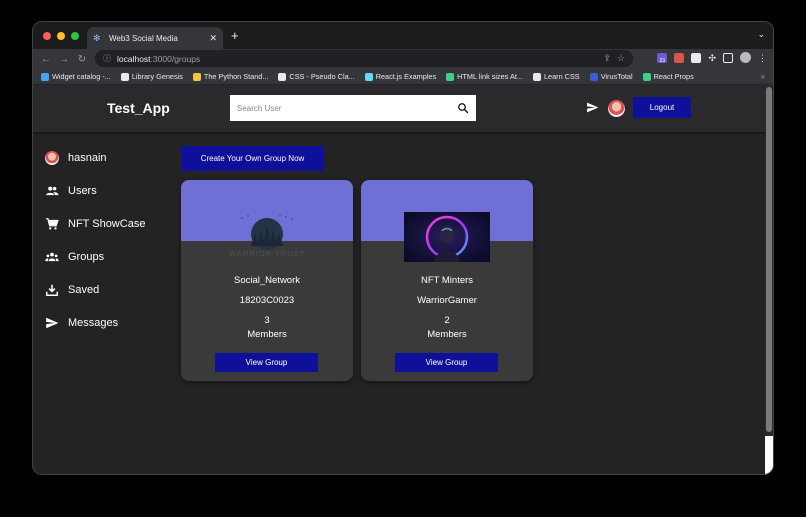 Image resolution: width=806 pixels, height=517 pixels. Describe the element at coordinates (607, 58) in the screenshot. I see `share-icon: ⇪` at that location.